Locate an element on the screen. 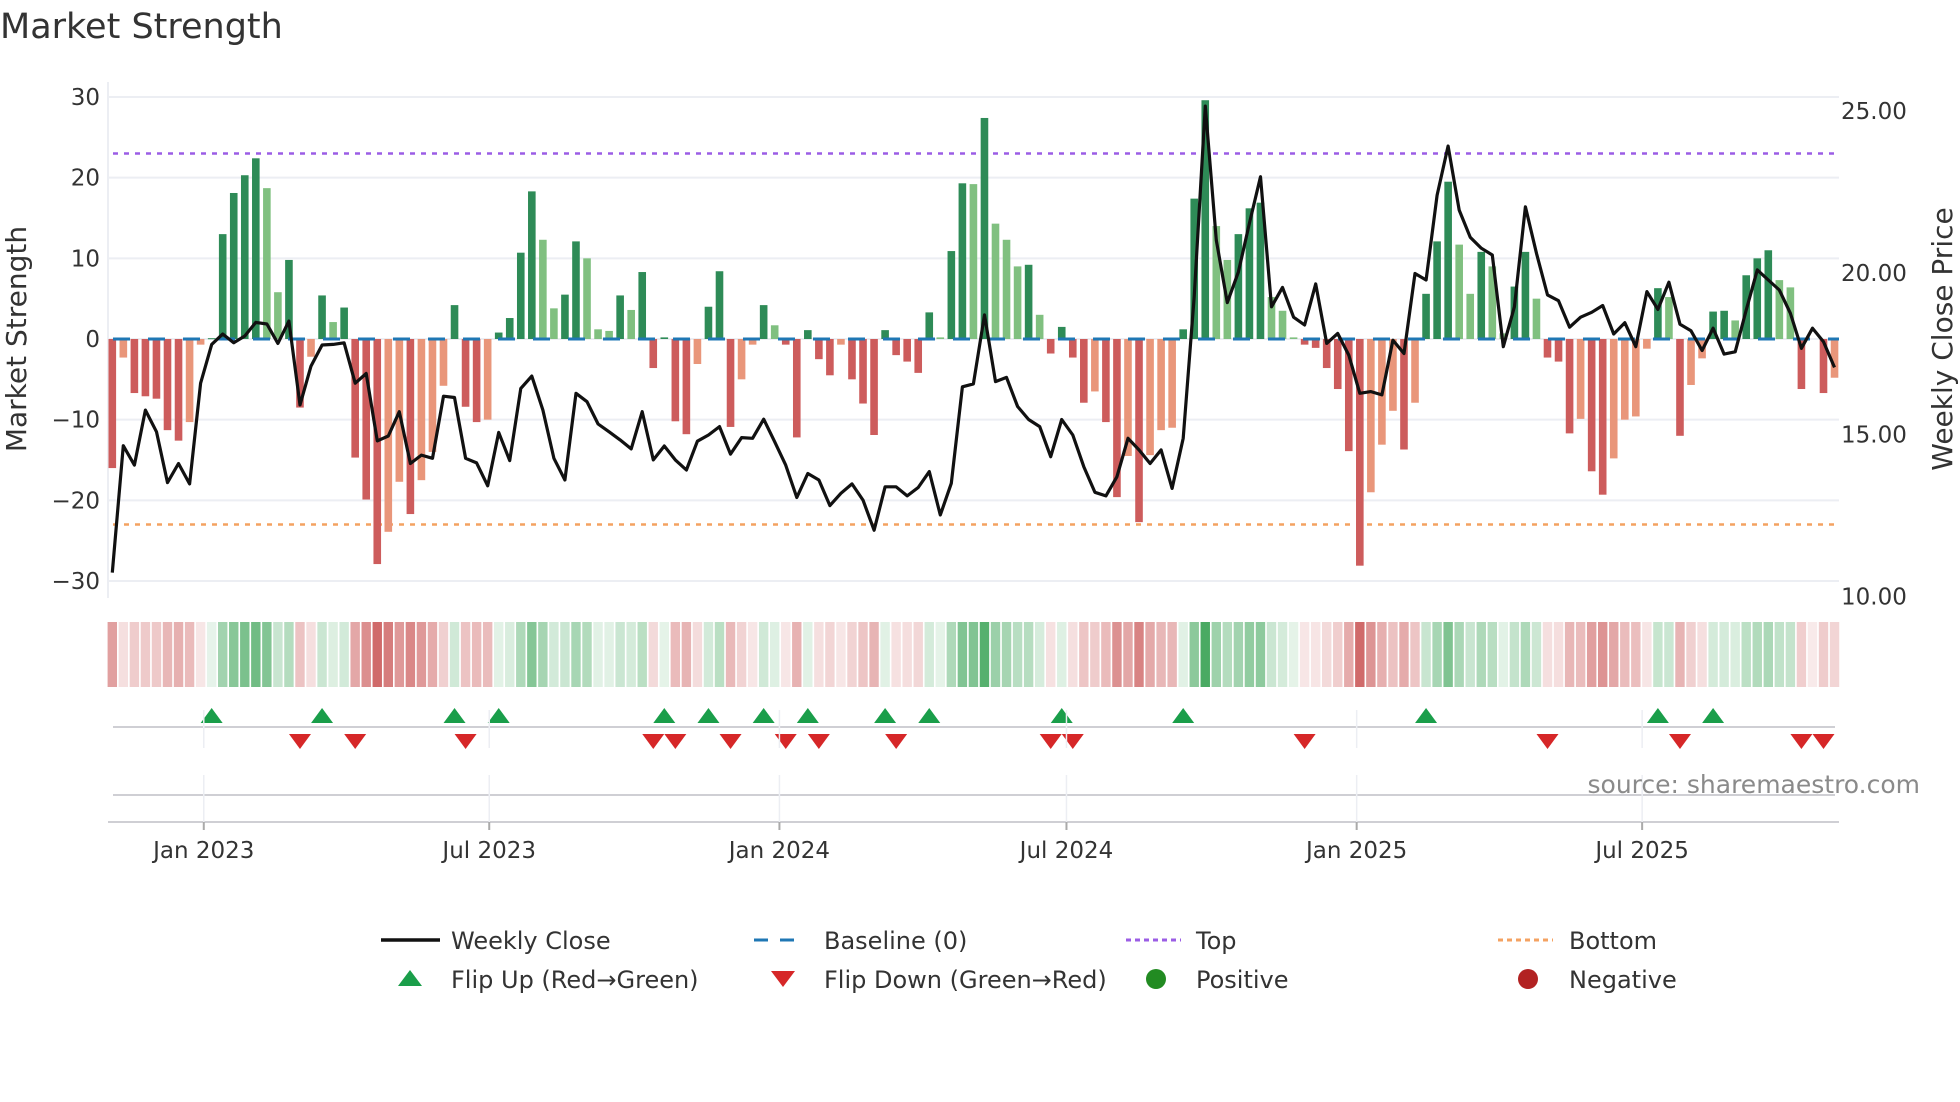 The height and width of the screenshot is (1102, 1960). legend-dot-neg-icon is located at coordinates (1528, 979).